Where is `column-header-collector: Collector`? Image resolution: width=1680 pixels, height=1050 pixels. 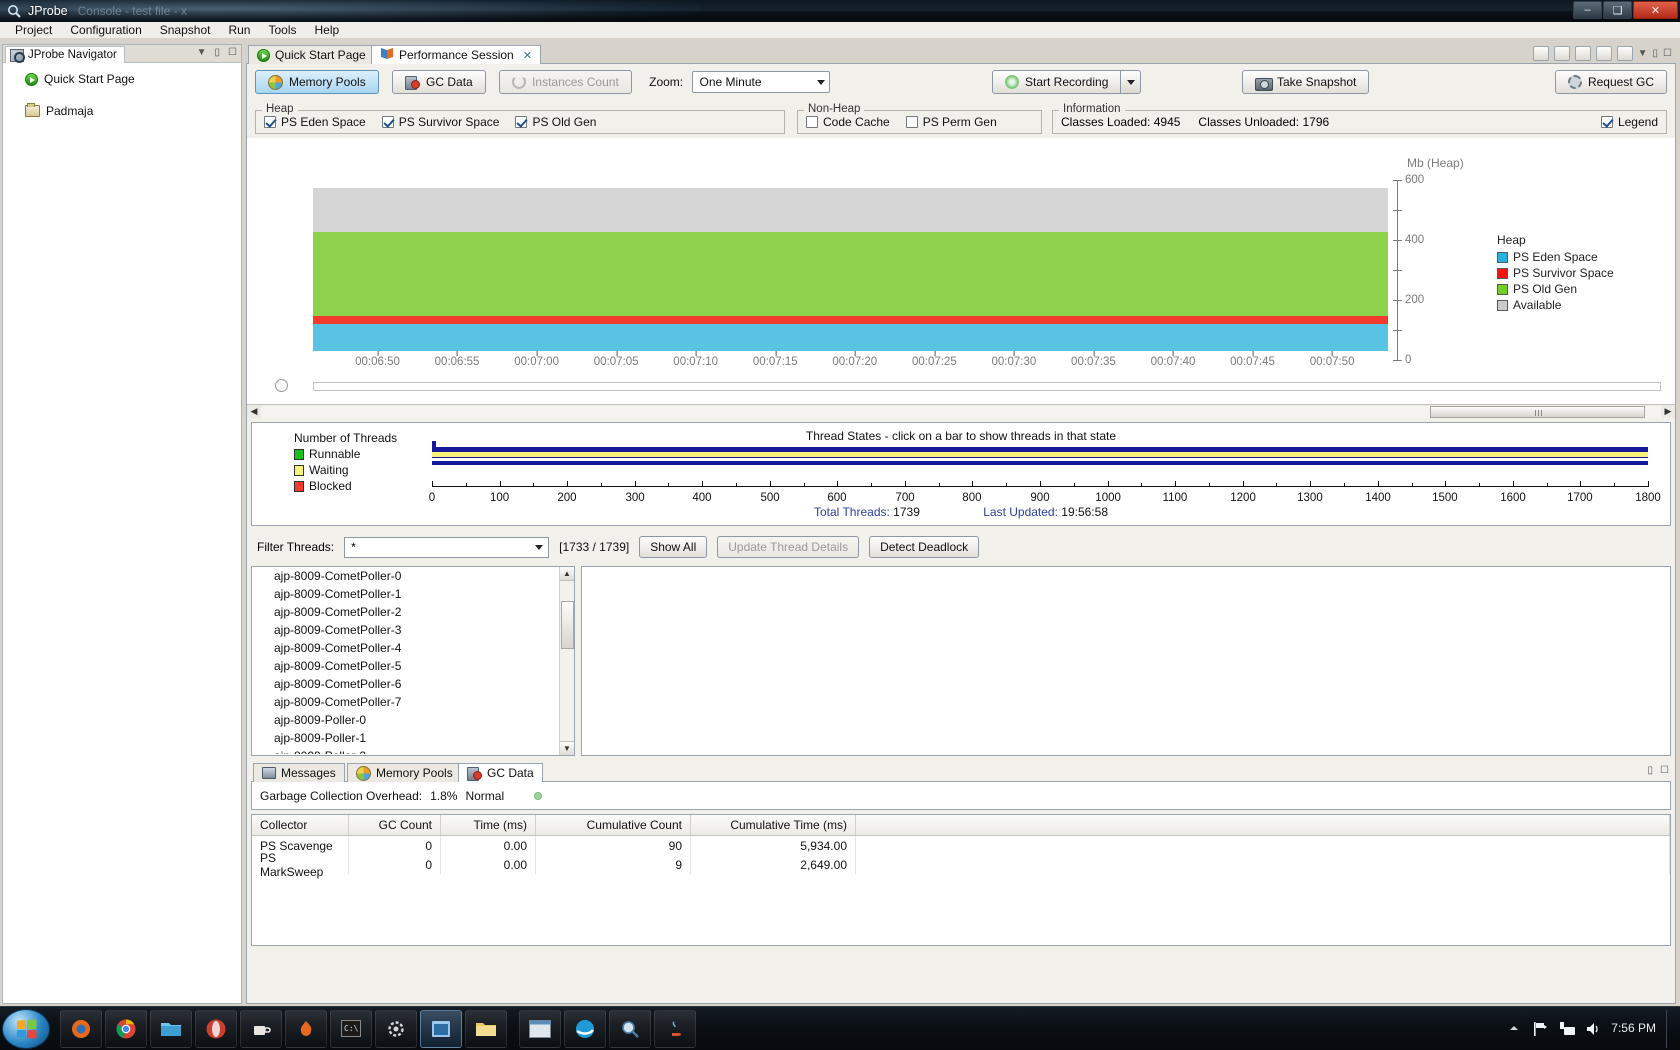
column-header-collector: Collector is located at coordinates (300, 825).